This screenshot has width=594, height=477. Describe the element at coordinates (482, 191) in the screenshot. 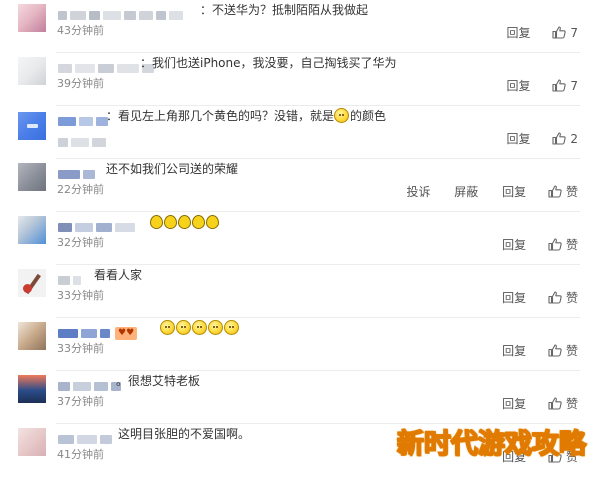

I see `comment-actions: 投诉 屏蔽 回复 赞` at that location.